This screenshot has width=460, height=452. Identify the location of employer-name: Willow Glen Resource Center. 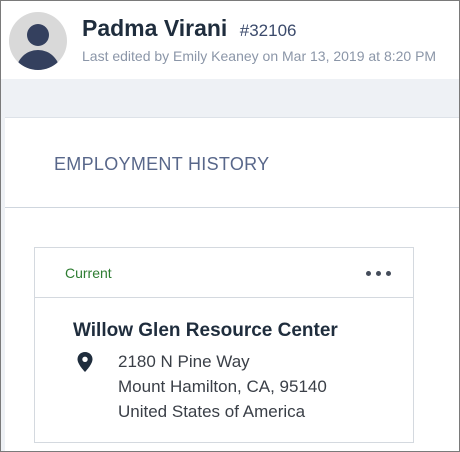
(205, 330).